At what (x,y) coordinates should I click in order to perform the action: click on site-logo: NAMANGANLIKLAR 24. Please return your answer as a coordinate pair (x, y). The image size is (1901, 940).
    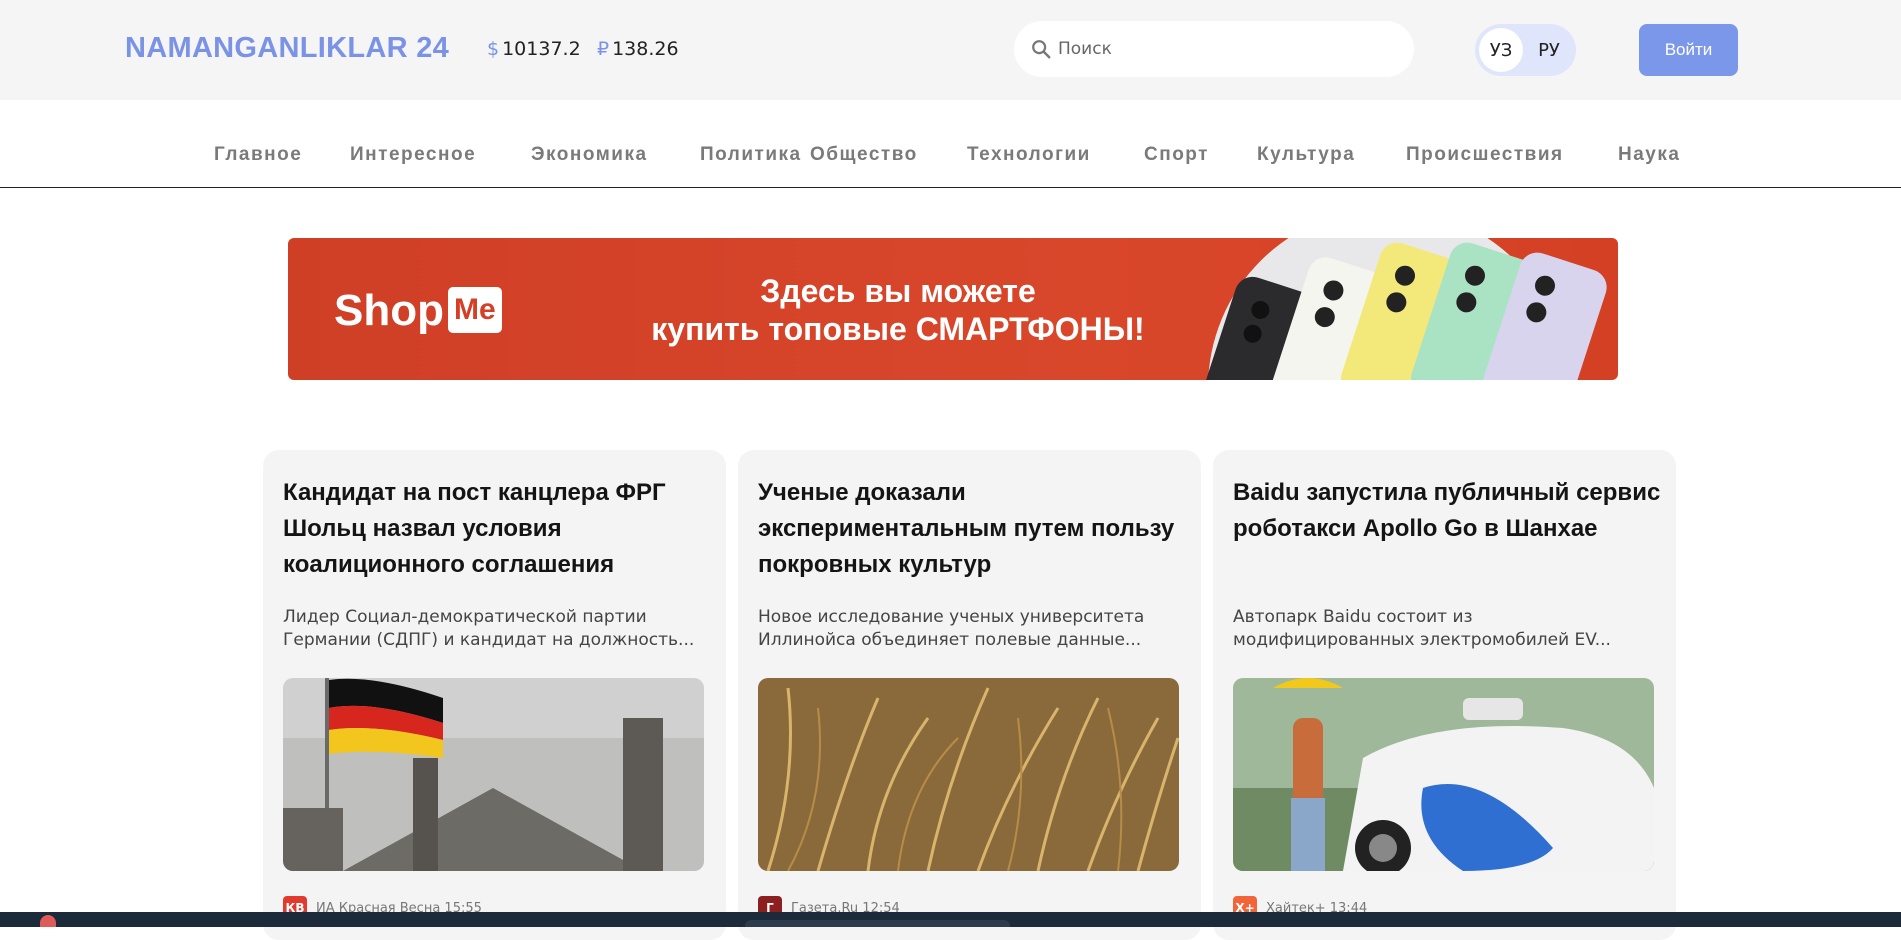
    Looking at the image, I should click on (287, 48).